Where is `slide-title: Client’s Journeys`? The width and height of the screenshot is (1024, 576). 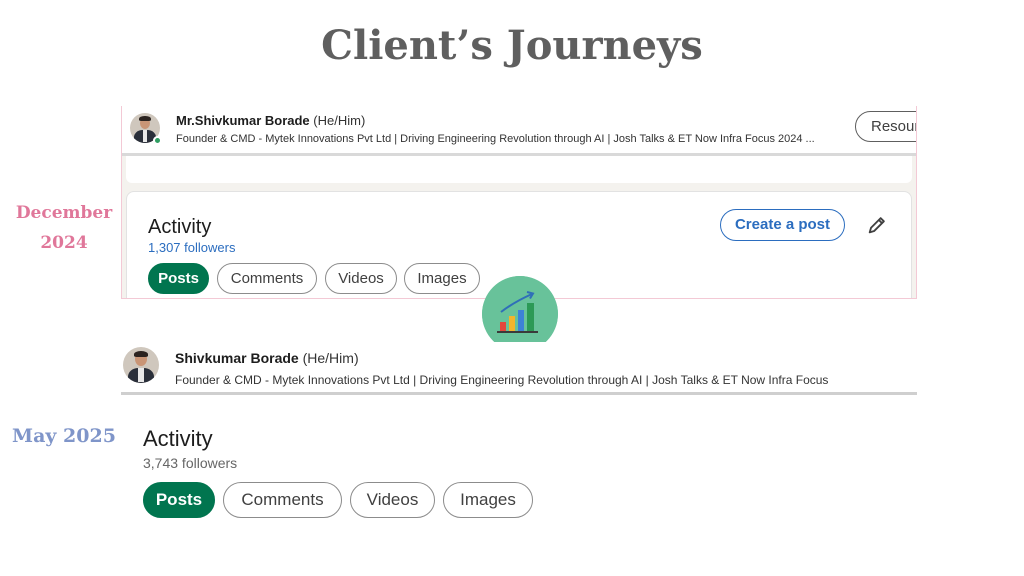
slide-title: Client’s Journeys is located at coordinates (512, 45).